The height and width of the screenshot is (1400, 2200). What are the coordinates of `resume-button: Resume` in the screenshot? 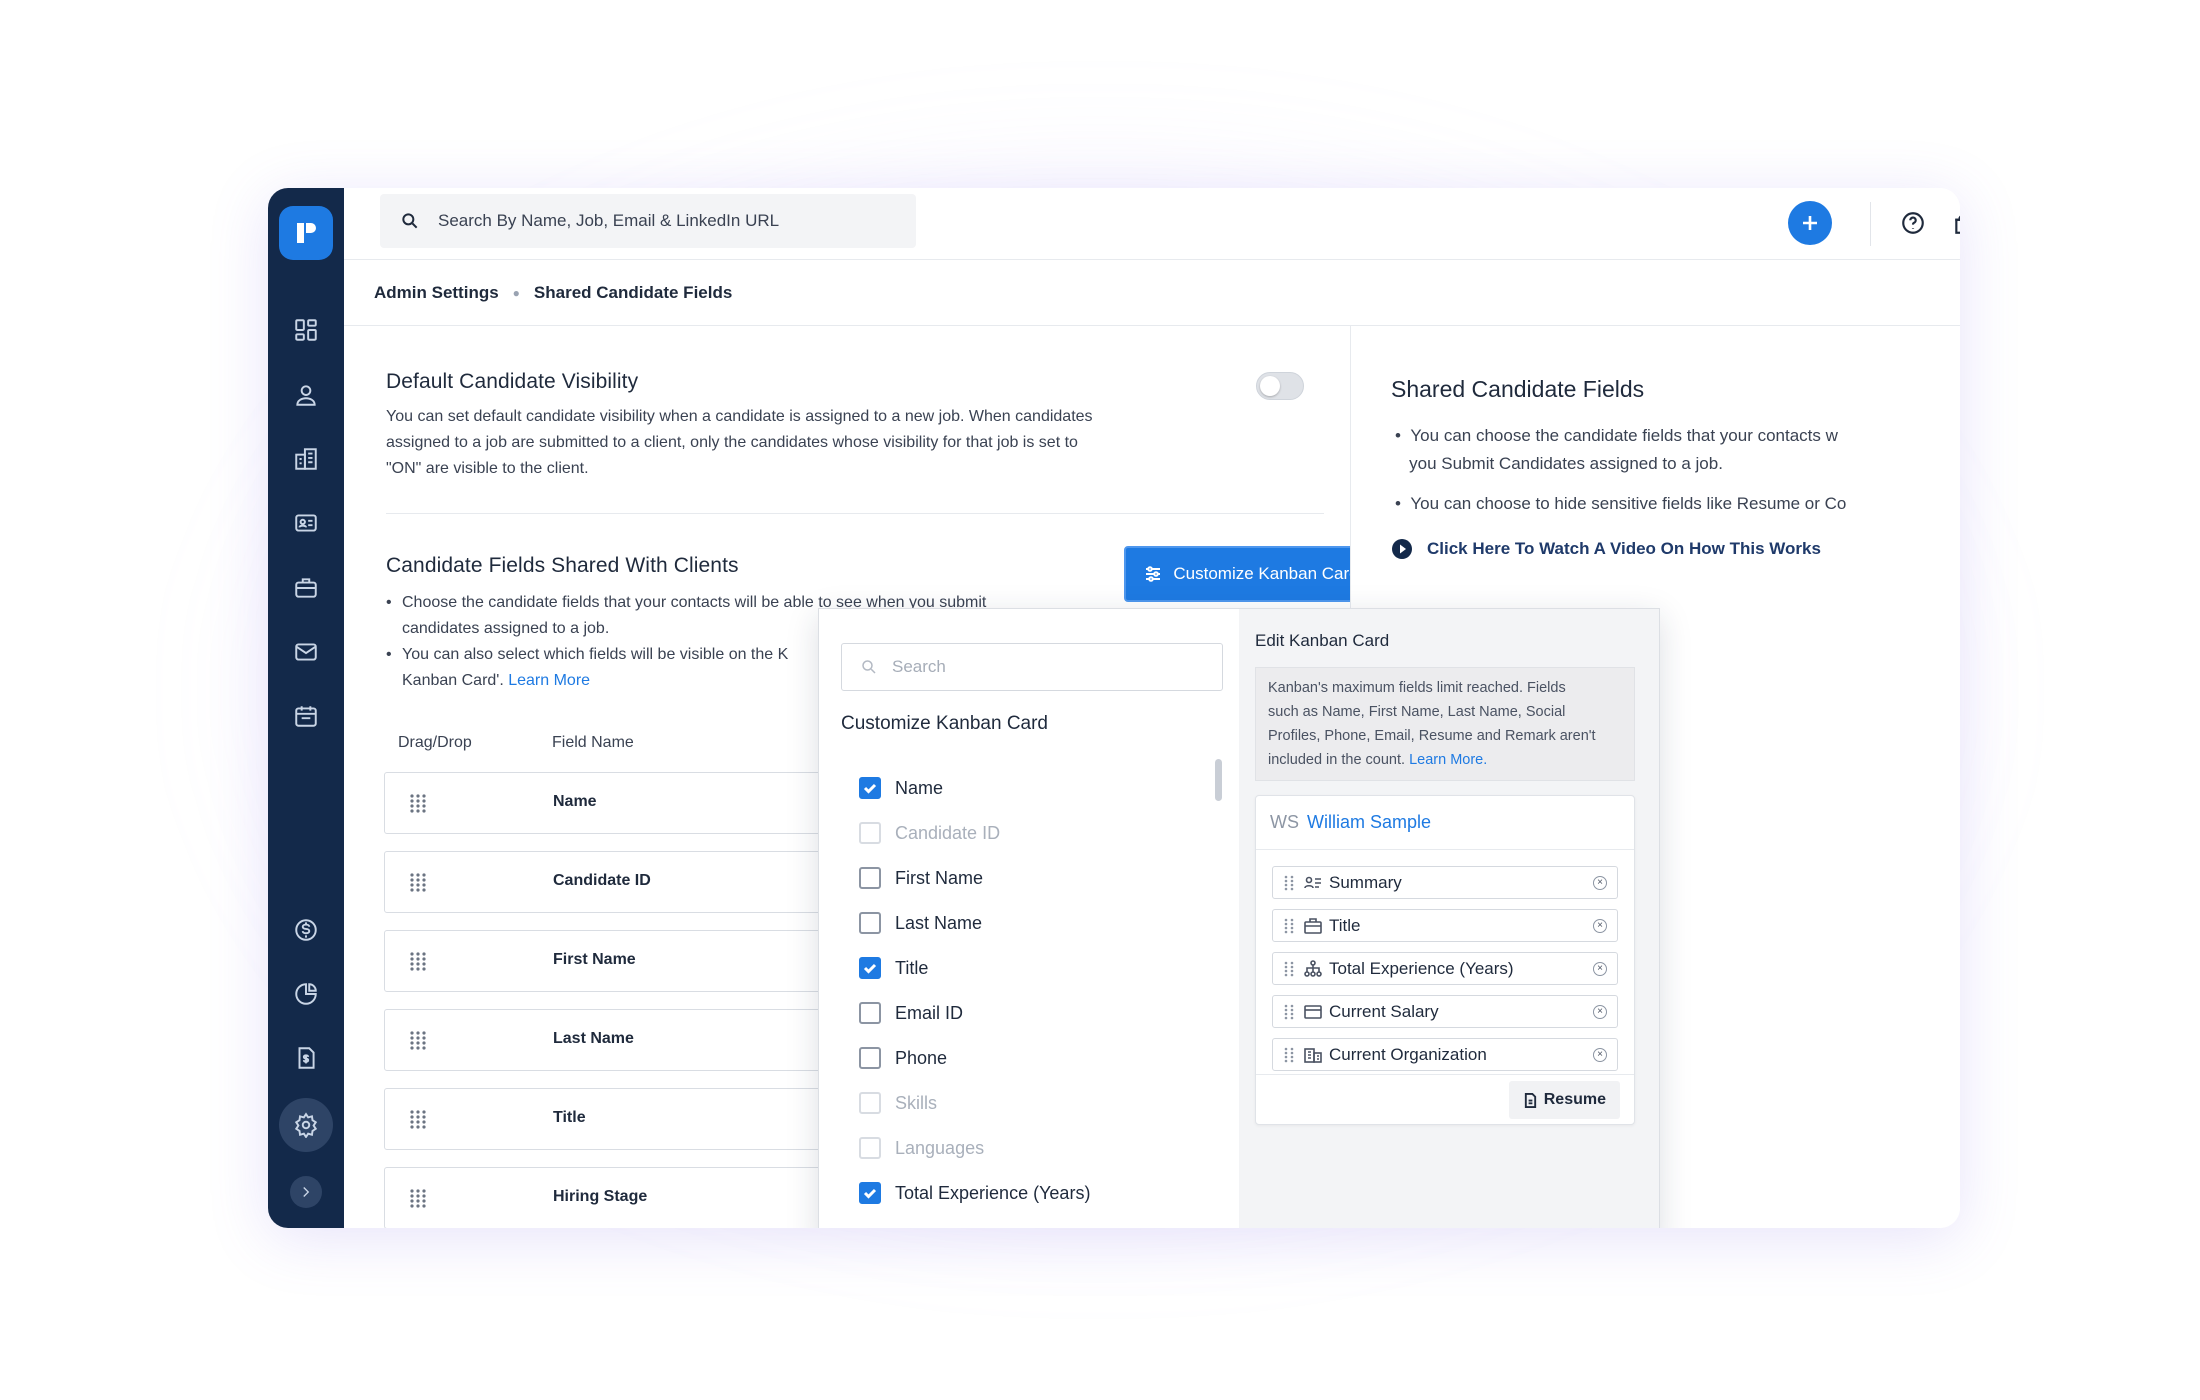 It's located at (1564, 1100).